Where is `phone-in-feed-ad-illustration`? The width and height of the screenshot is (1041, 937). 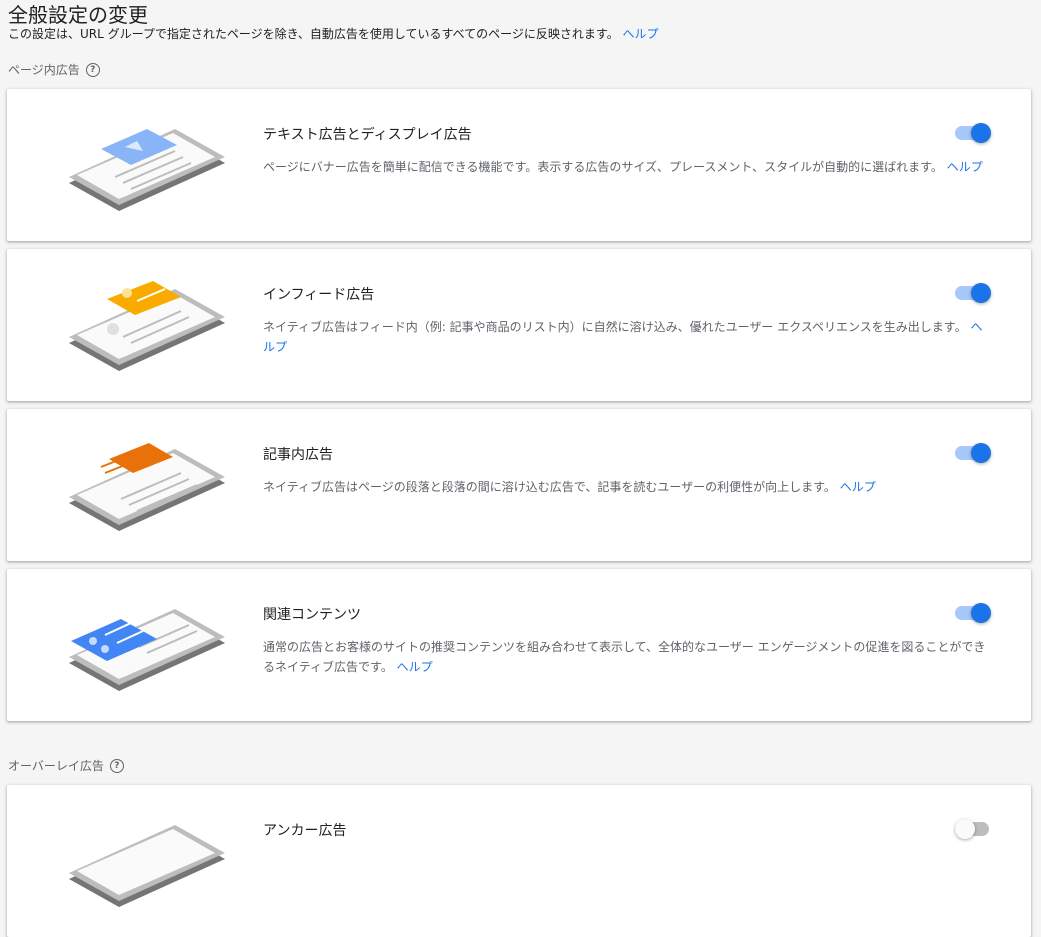
phone-in-feed-ad-illustration is located at coordinates (147, 326).